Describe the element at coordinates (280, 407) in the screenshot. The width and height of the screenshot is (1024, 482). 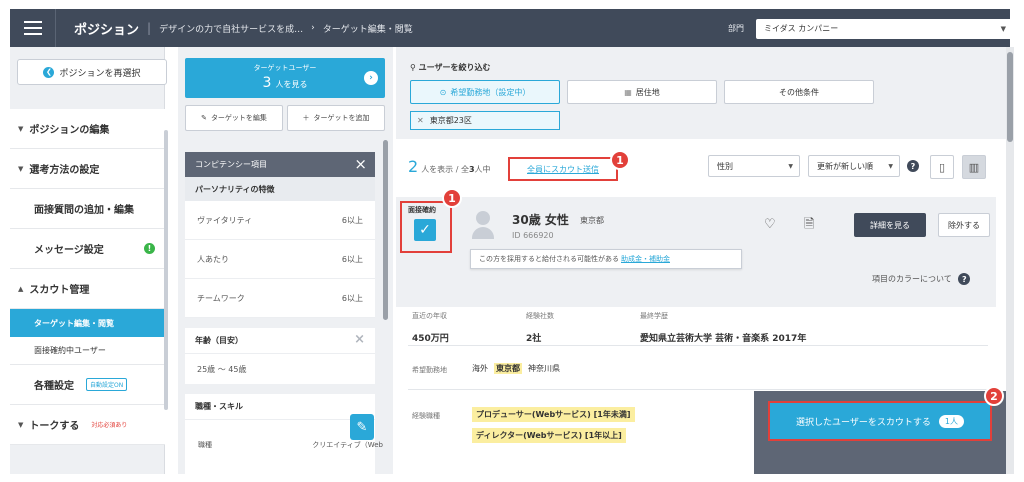
I see `skill-header: 職種・スキル` at that location.